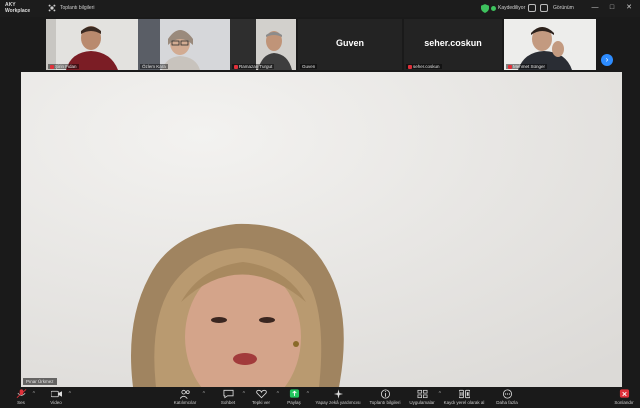  I want to click on more-dots-icon, so click(507, 394).